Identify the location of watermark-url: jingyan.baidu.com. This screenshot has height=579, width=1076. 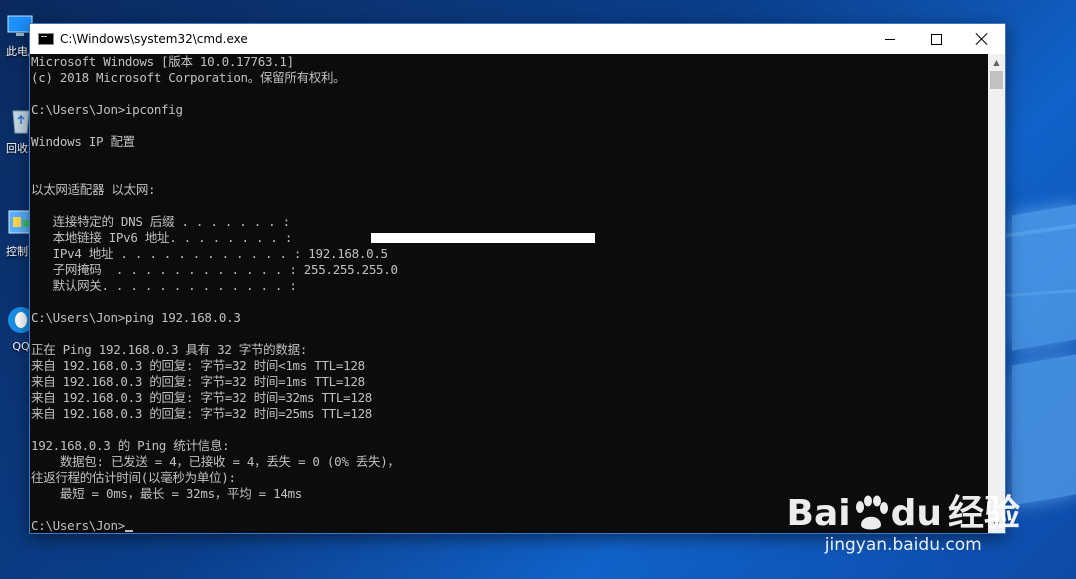
(903, 545).